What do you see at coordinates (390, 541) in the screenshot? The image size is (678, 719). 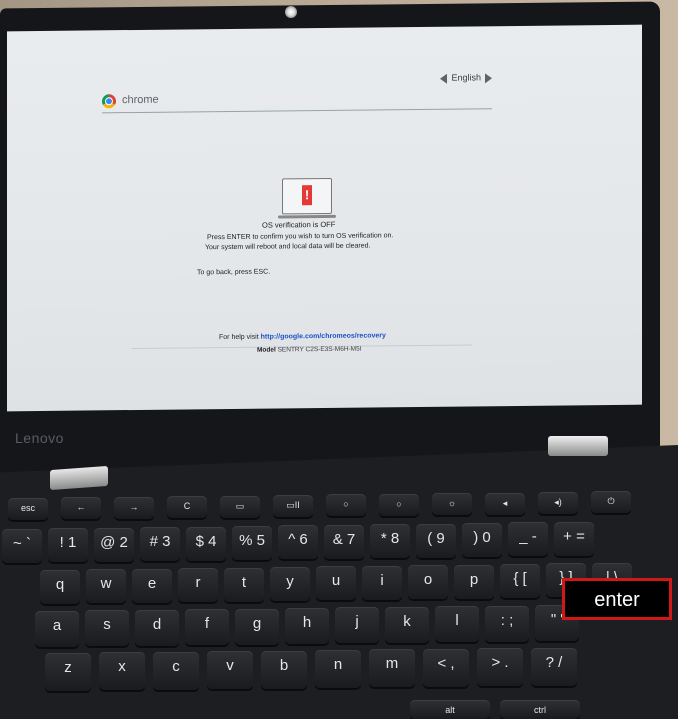 I see `key-num-8: * 8` at bounding box center [390, 541].